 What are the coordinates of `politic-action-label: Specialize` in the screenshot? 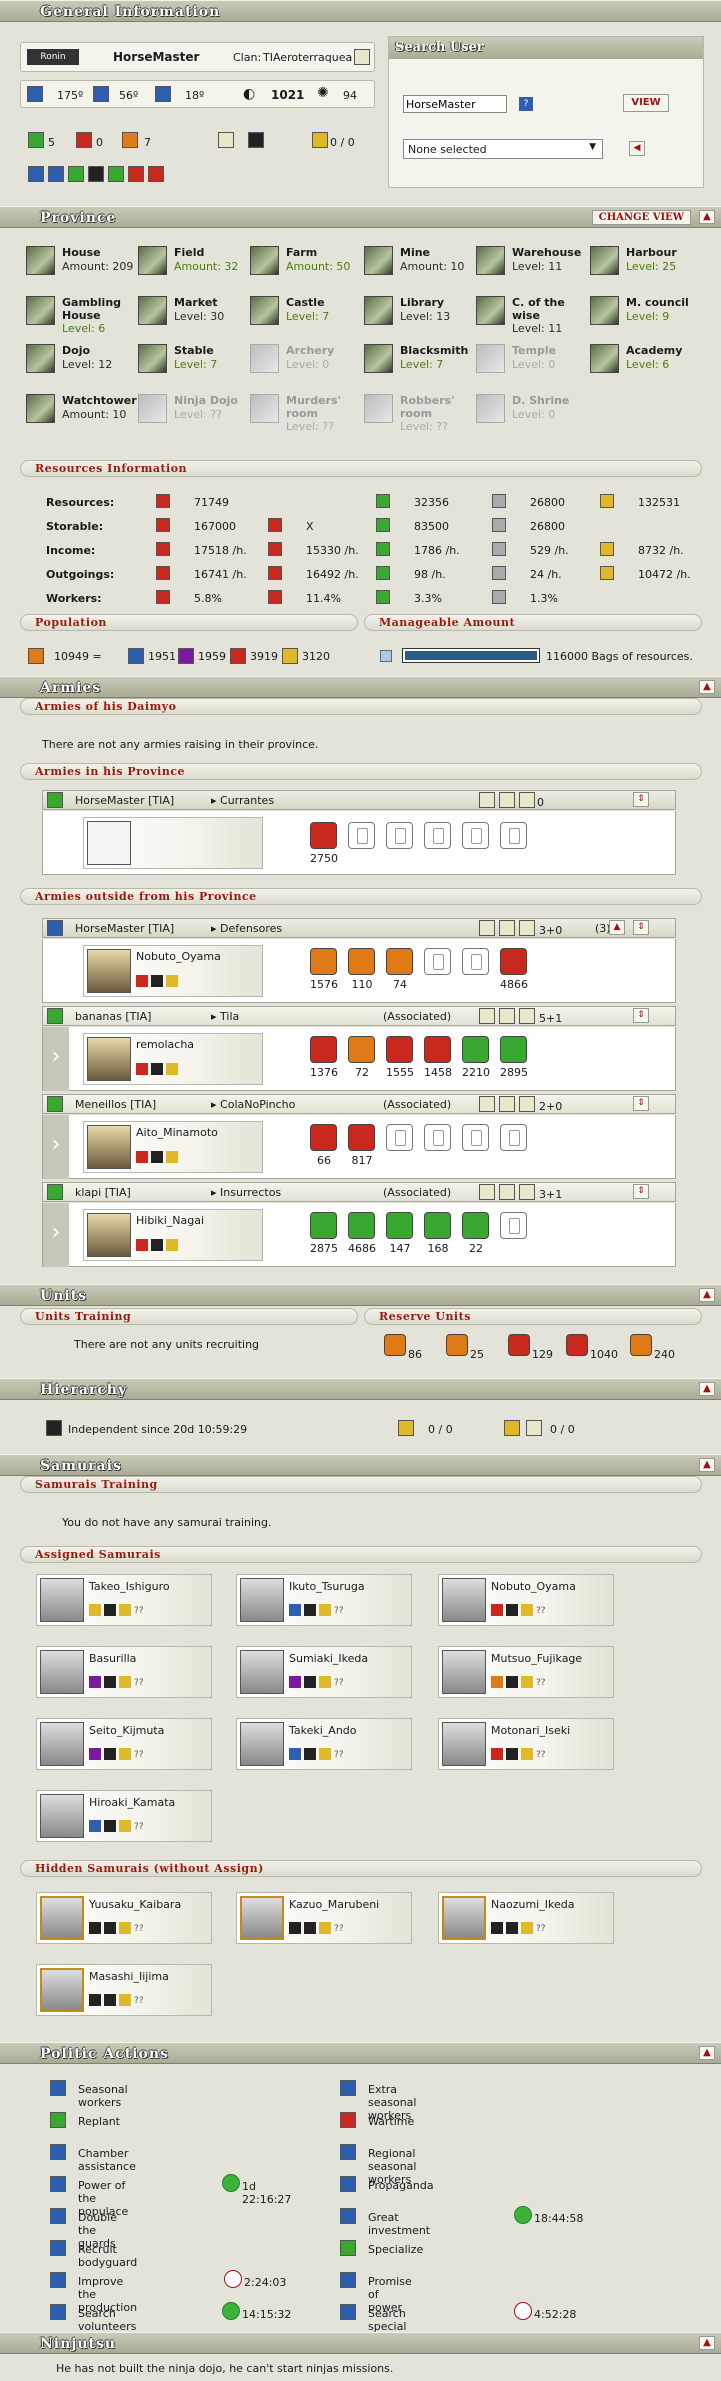 It's located at (395, 2249).